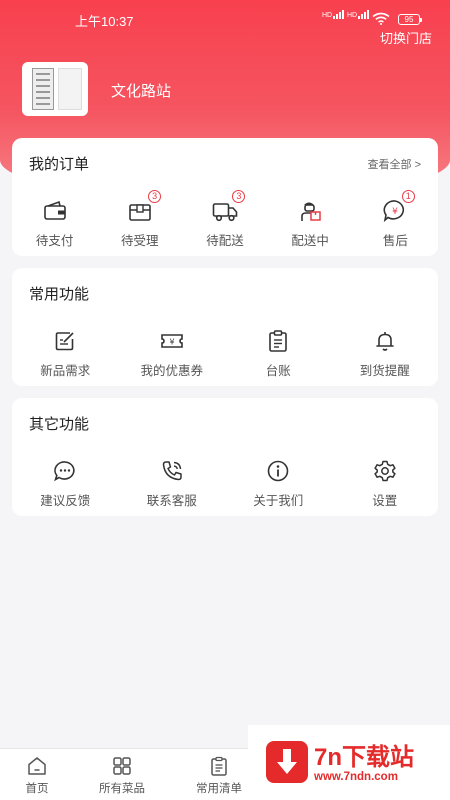 This screenshot has width=450, height=800. What do you see at coordinates (310, 223) in the screenshot?
I see `order-item-delivering: 配送中` at bounding box center [310, 223].